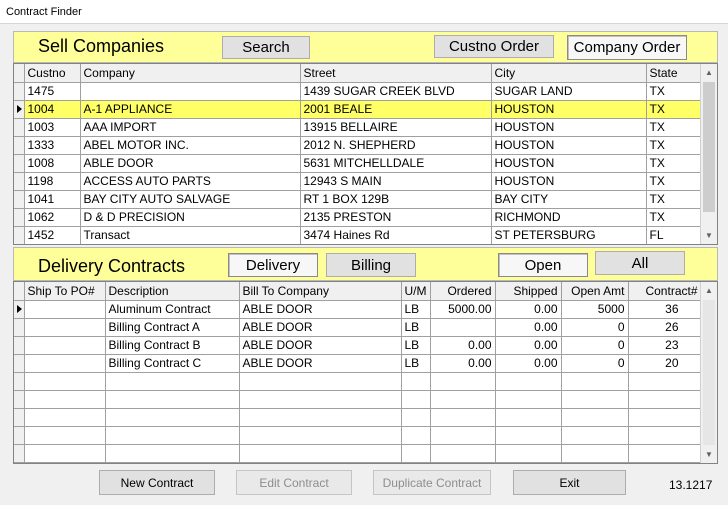 This screenshot has height=505, width=728. Describe the element at coordinates (543, 265) in the screenshot. I see `open-button: Open` at that location.